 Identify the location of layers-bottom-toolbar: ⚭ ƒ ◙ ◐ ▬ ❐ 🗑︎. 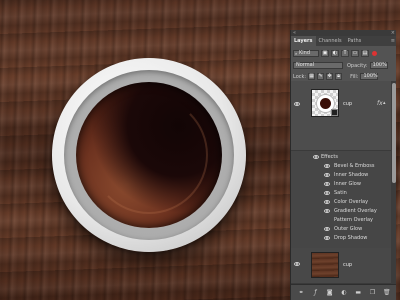
(343, 292).